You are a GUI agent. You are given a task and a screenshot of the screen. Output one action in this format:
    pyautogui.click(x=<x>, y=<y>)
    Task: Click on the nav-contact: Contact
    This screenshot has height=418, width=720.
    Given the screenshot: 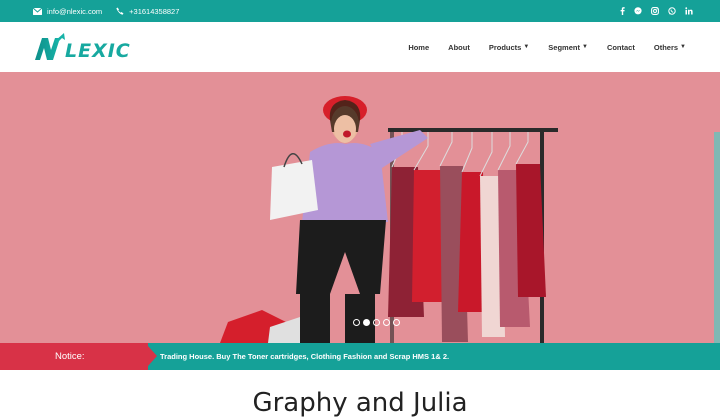 What is the action you would take?
    pyautogui.click(x=621, y=47)
    